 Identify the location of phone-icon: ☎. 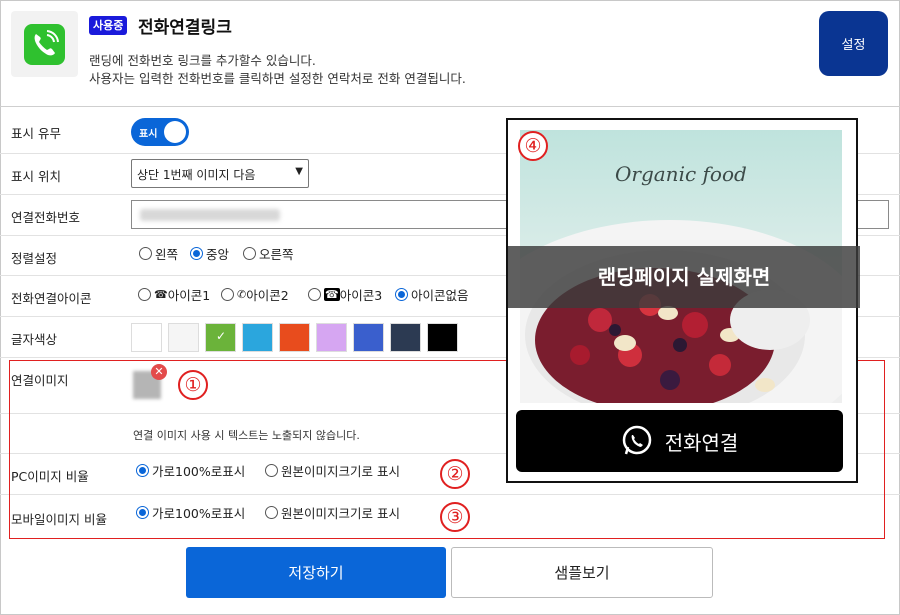
(161, 294).